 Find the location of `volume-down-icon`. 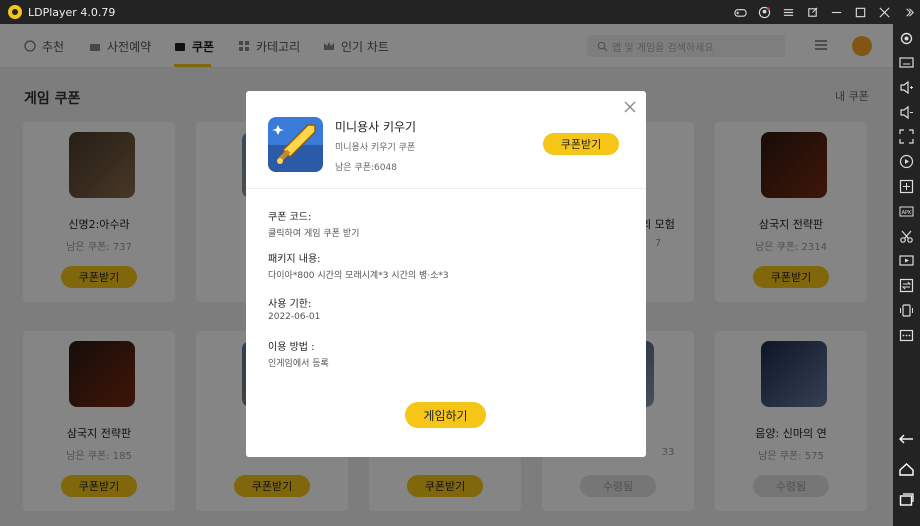

volume-down-icon is located at coordinates (906, 112).